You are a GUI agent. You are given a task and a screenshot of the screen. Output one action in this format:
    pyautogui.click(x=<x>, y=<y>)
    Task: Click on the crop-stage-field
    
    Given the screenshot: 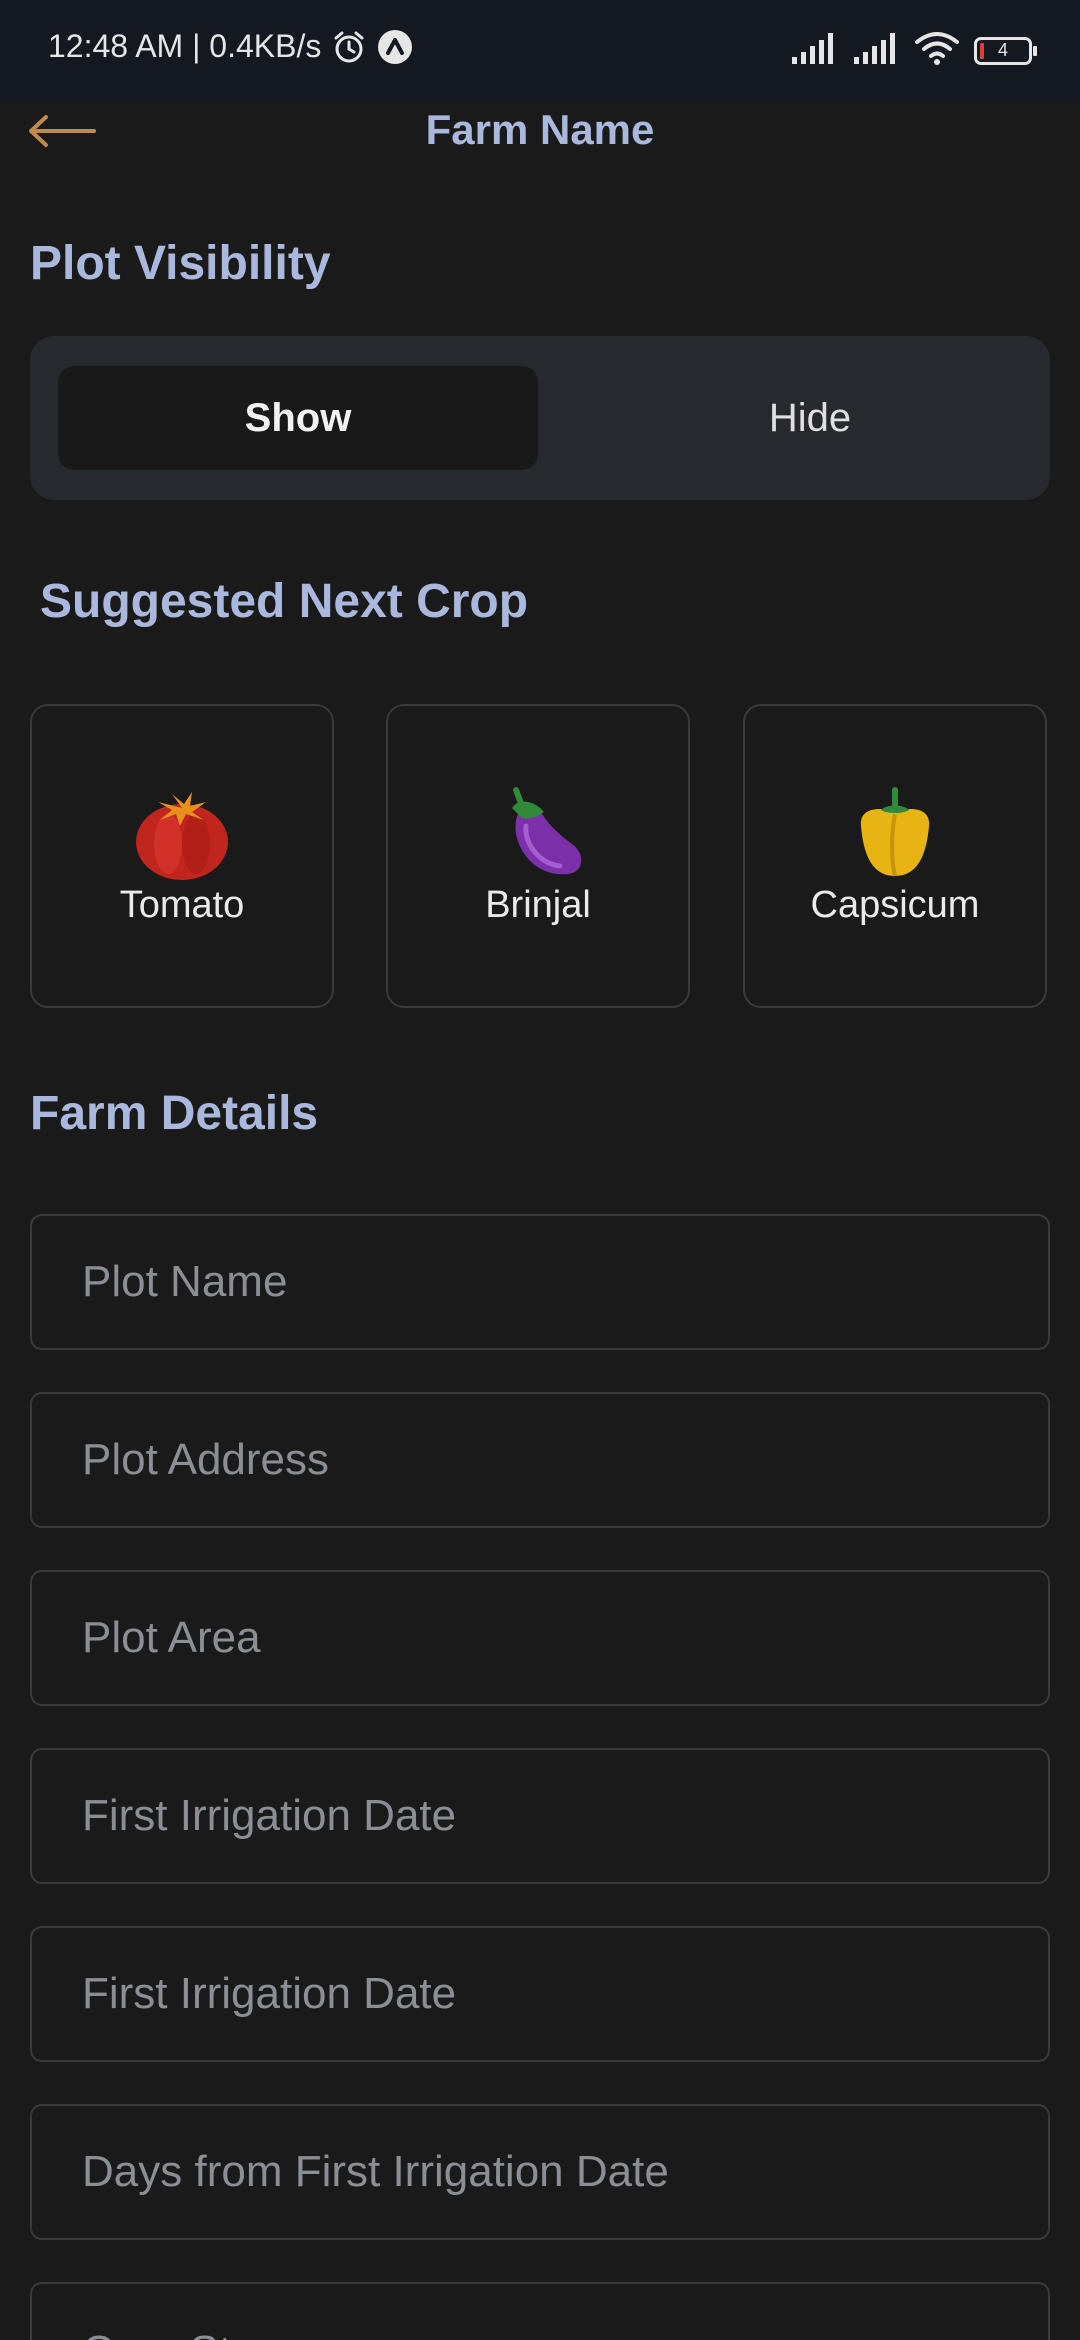 What is the action you would take?
    pyautogui.click(x=540, y=2311)
    